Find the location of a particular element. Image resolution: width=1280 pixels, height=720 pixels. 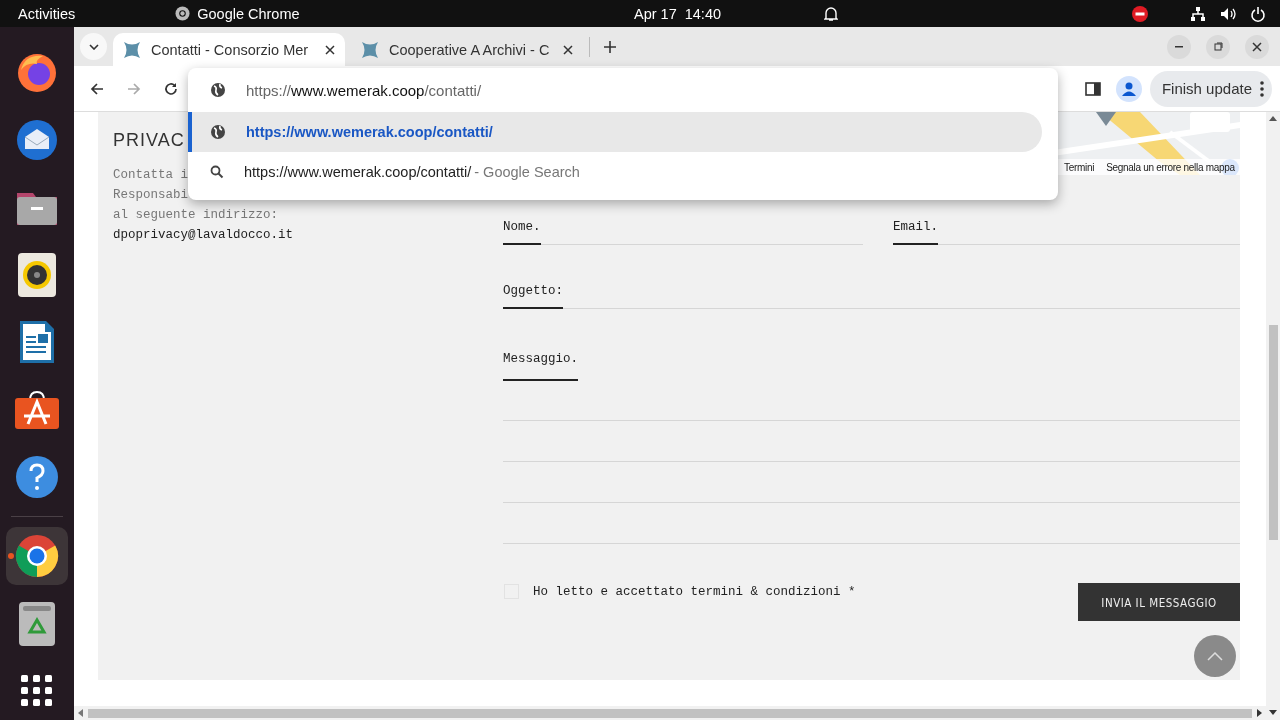

suggestion-item: https://www.wemerak.coop/contatti/ is located at coordinates (615, 132).